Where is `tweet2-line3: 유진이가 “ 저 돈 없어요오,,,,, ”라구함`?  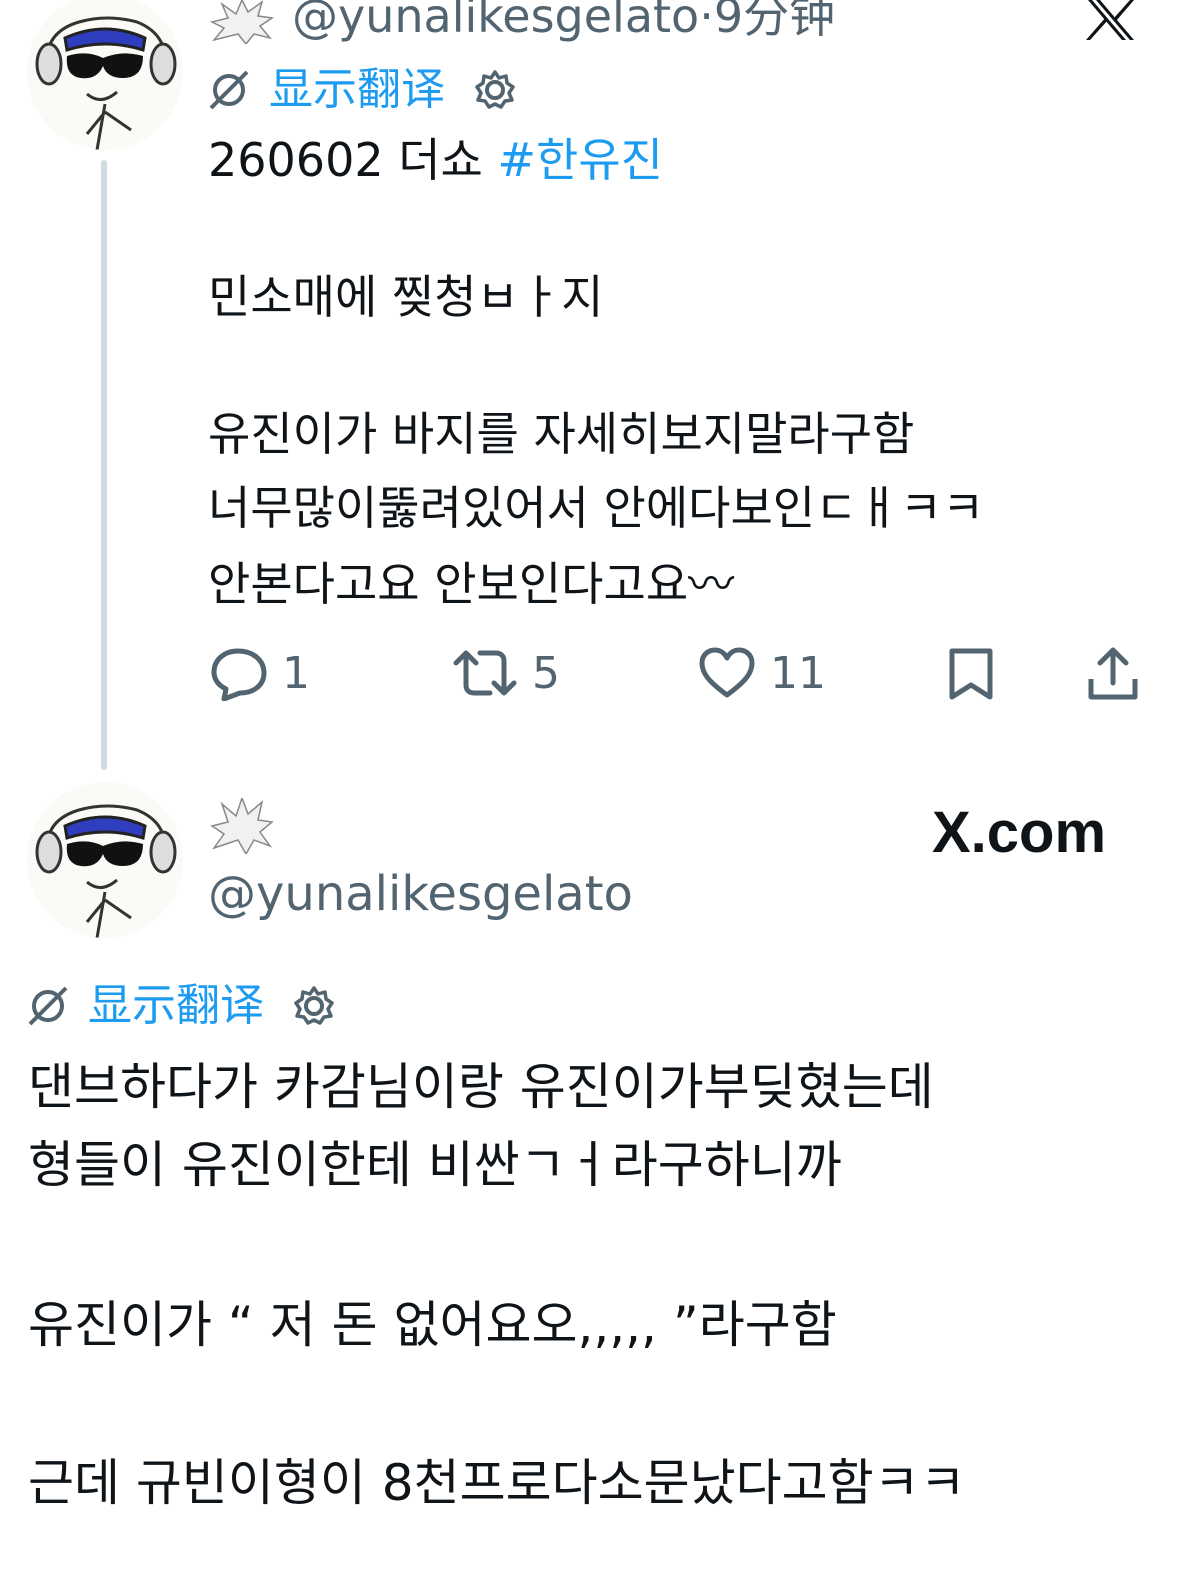 tweet2-line3: 유진이가 “ 저 돈 없어요오,,,,, ”라구함 is located at coordinates (432, 1325).